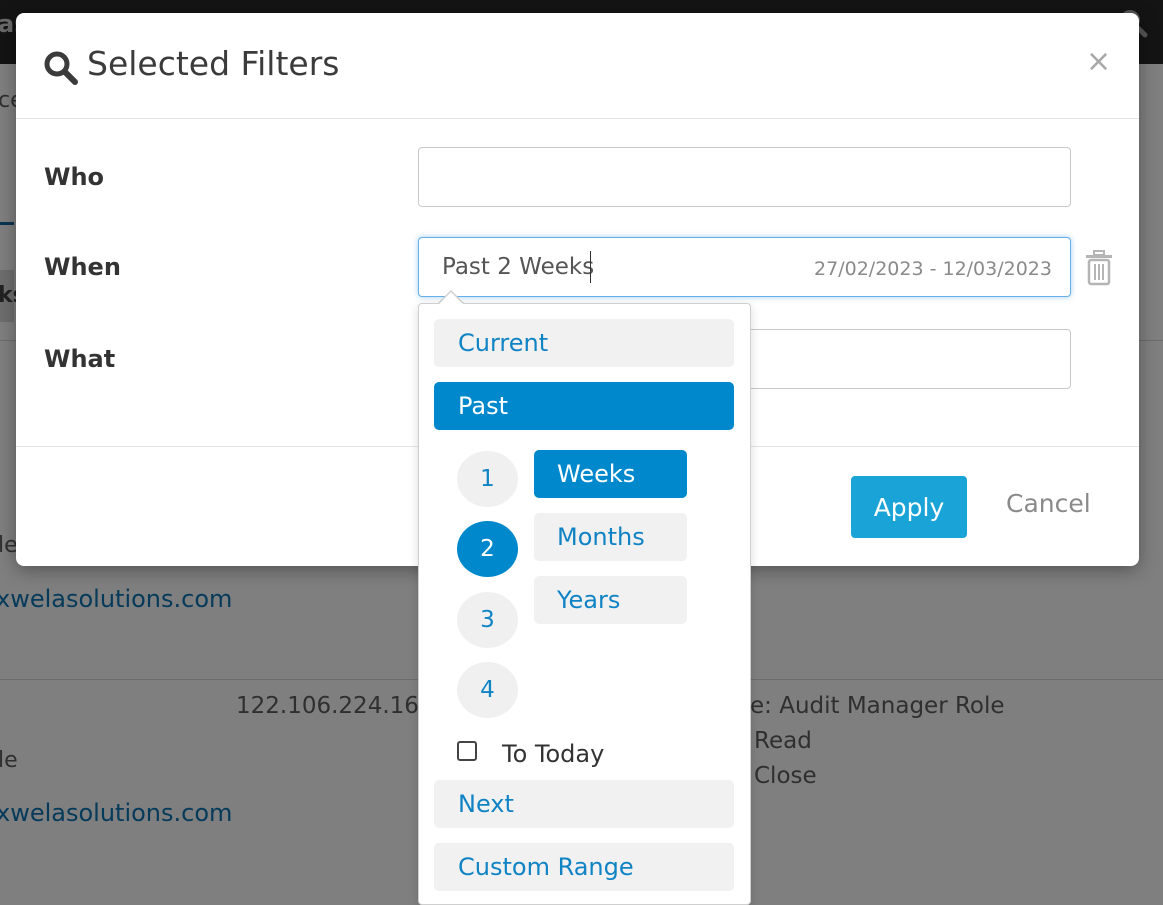 This screenshot has width=1163, height=905. What do you see at coordinates (1099, 268) in the screenshot?
I see `trash-icon` at bounding box center [1099, 268].